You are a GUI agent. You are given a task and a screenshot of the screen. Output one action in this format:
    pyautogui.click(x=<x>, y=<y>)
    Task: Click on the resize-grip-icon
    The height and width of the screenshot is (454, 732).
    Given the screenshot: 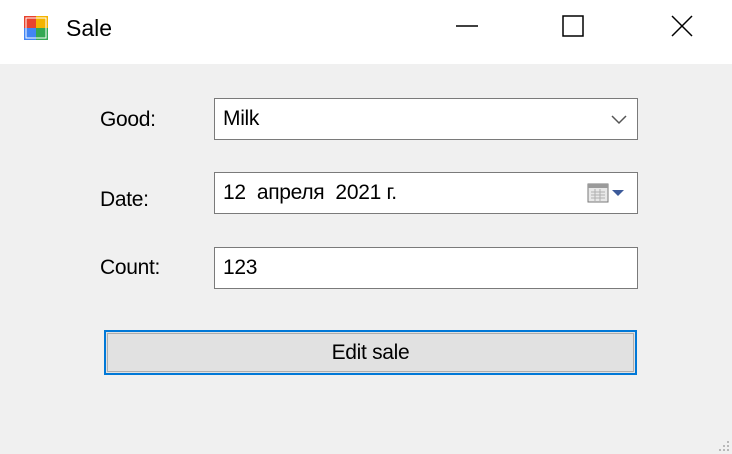 What is the action you would take?
    pyautogui.click(x=723, y=445)
    